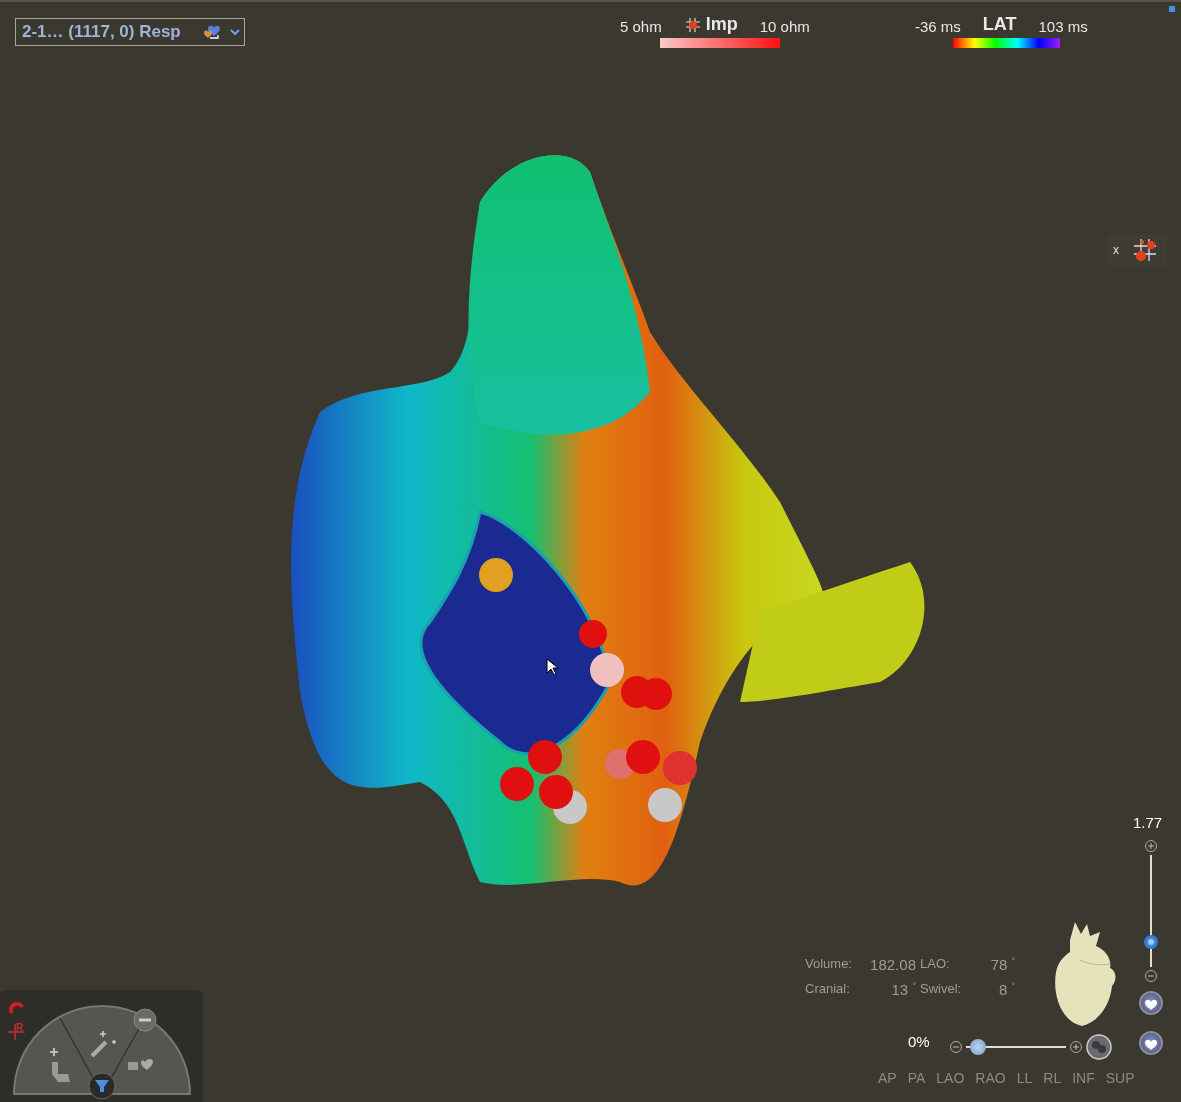 The height and width of the screenshot is (1102, 1181). What do you see at coordinates (990, 1078) in the screenshot?
I see `view-button: RAO` at bounding box center [990, 1078].